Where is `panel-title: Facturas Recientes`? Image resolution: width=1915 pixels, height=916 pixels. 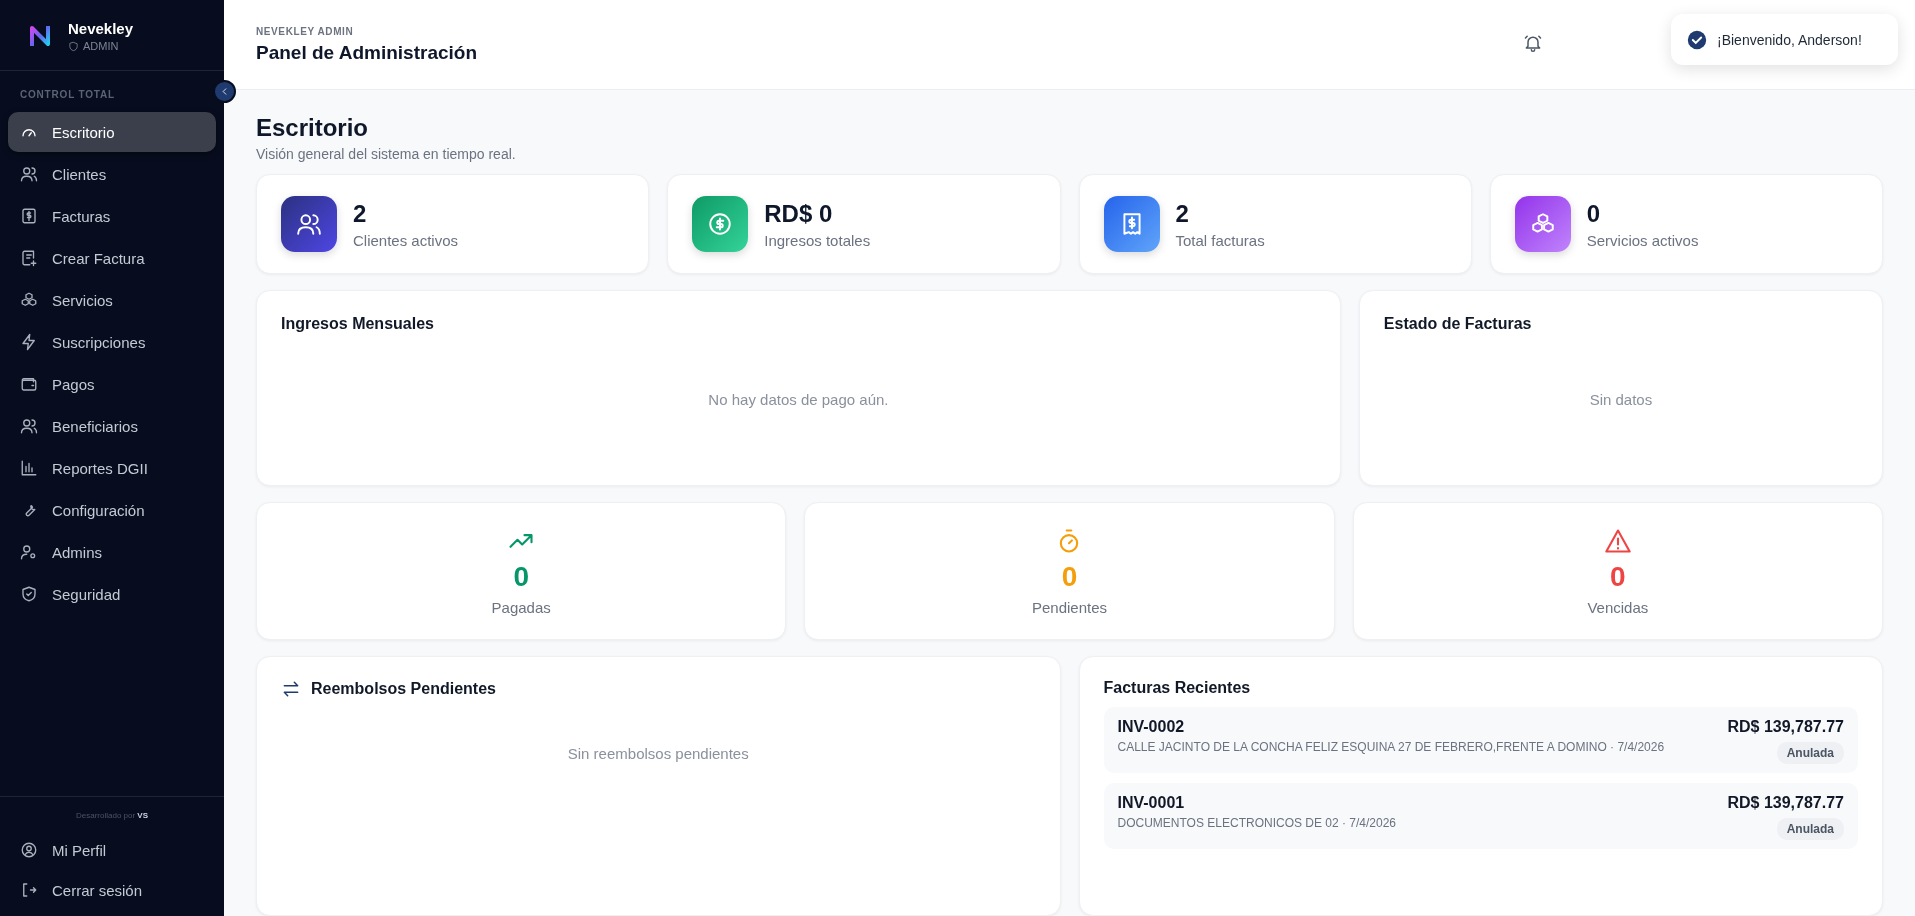
panel-title: Facturas Recientes is located at coordinates (1177, 688).